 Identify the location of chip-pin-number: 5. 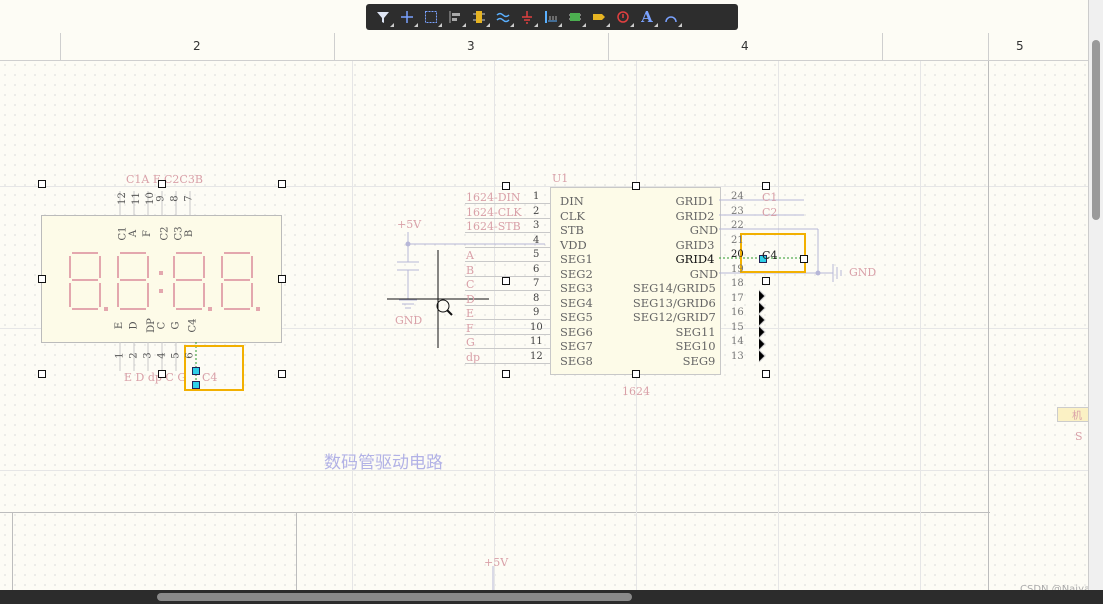
(536, 254).